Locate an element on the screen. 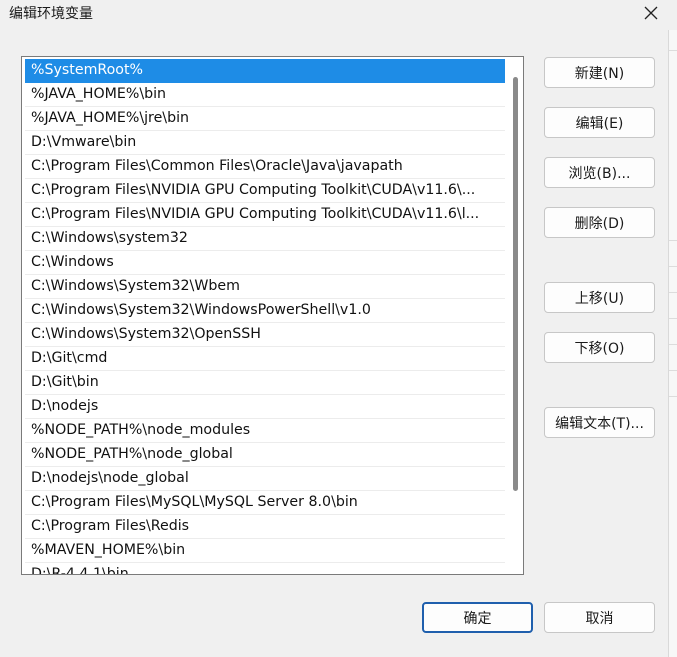  delete-button: 删除(D) is located at coordinates (599, 222).